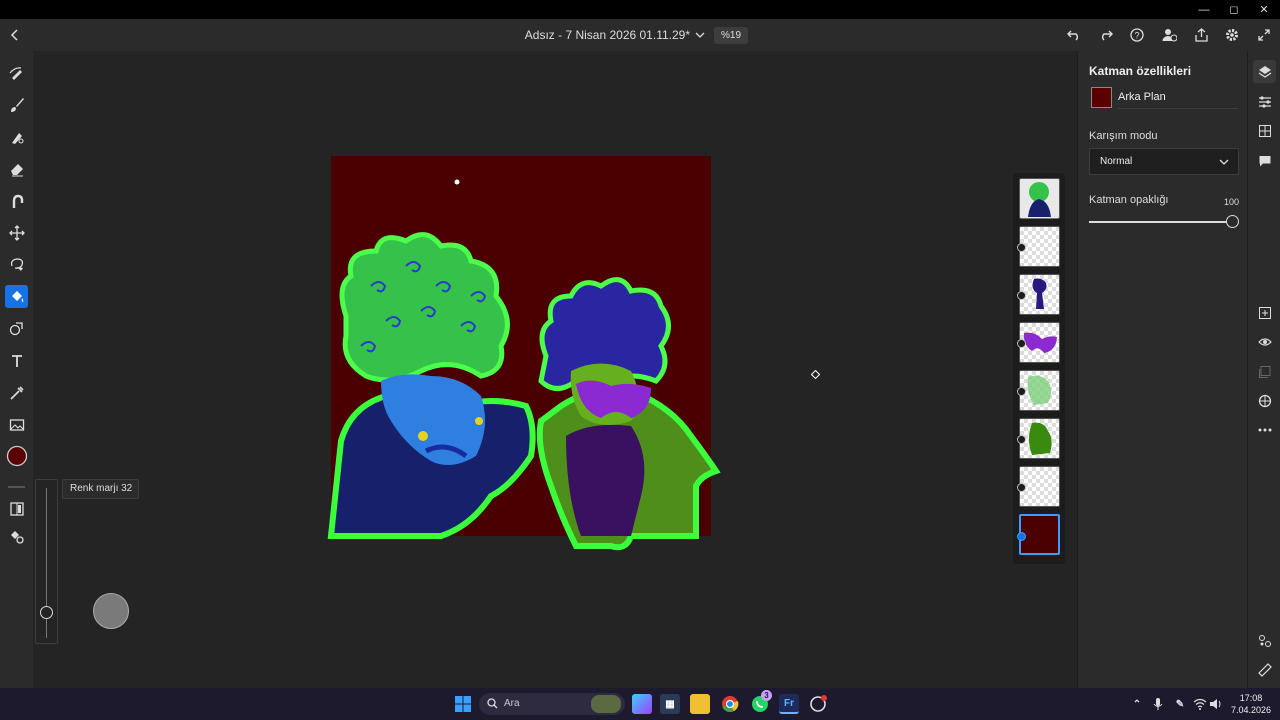 This screenshot has height=720, width=1280. Describe the element at coordinates (595, 35) in the screenshot. I see `document-title: Adsız - 7 Nisan 2026 01.11.29*` at that location.